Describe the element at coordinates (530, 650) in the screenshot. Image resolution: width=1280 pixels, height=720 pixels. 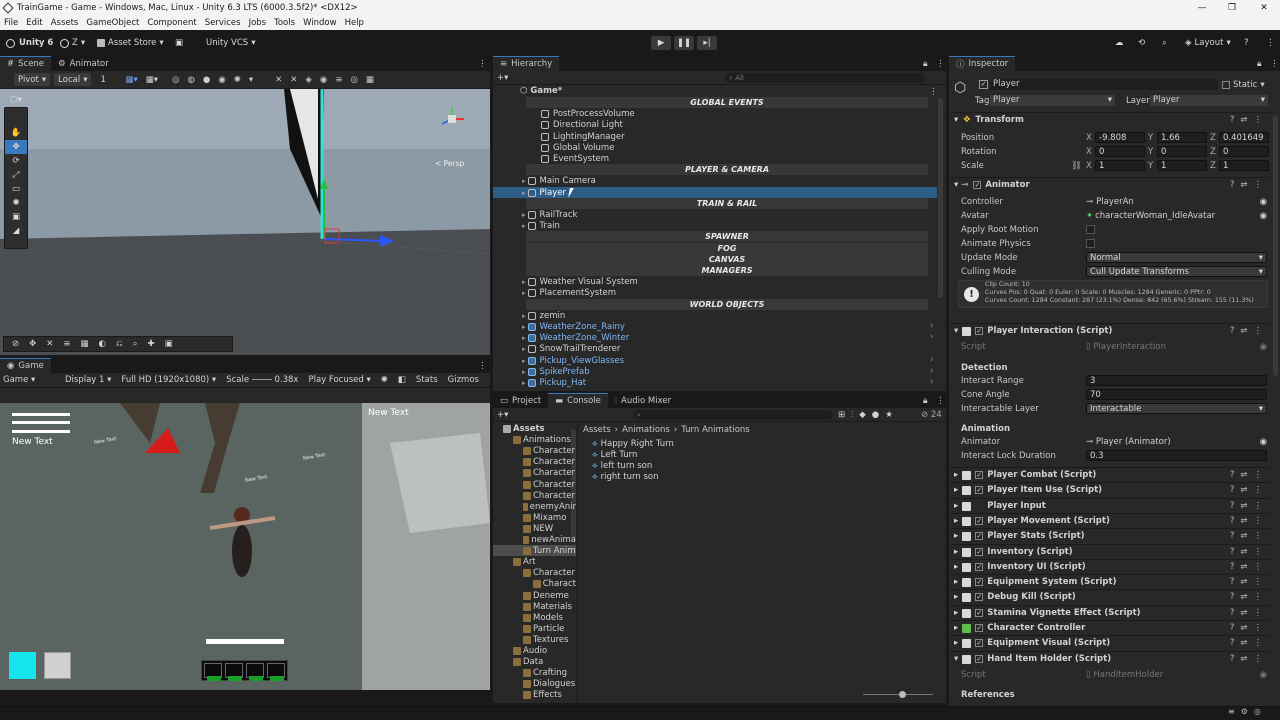
I see `project-tree-item: Audio` at that location.